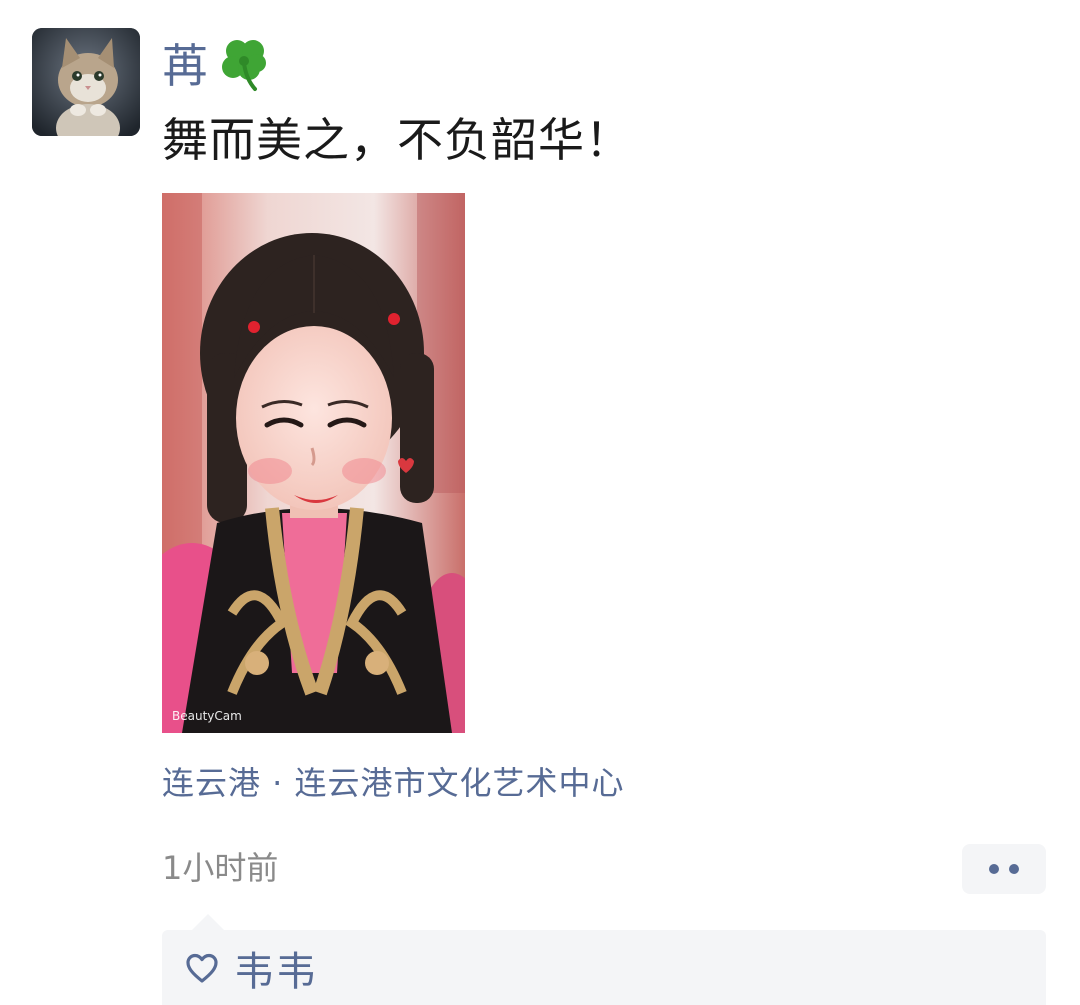 This screenshot has height=1005, width=1080. I want to click on more-actions-button, so click(1004, 869).